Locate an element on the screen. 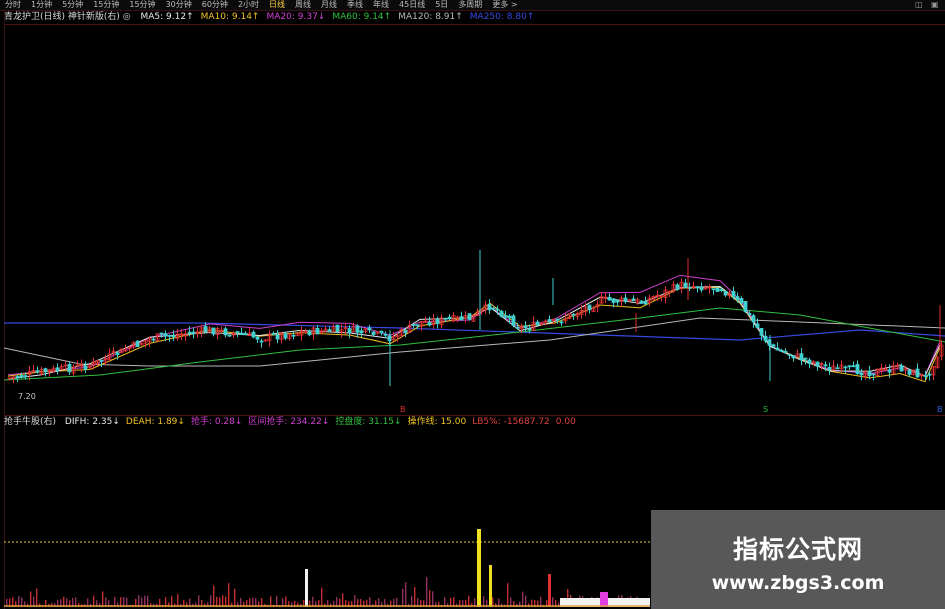 Image resolution: width=945 pixels, height=609 pixels. low-price-label: 7.20 is located at coordinates (27, 396).